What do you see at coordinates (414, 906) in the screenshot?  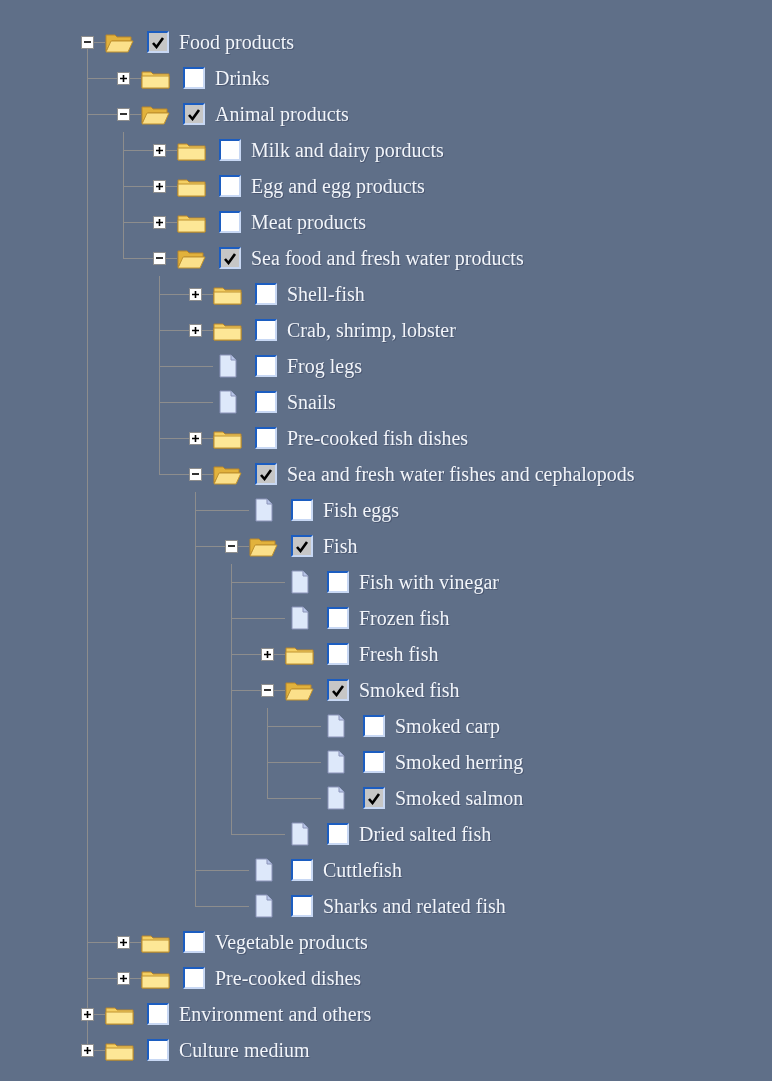 I see `tree-item-label: Sharks and related fish` at bounding box center [414, 906].